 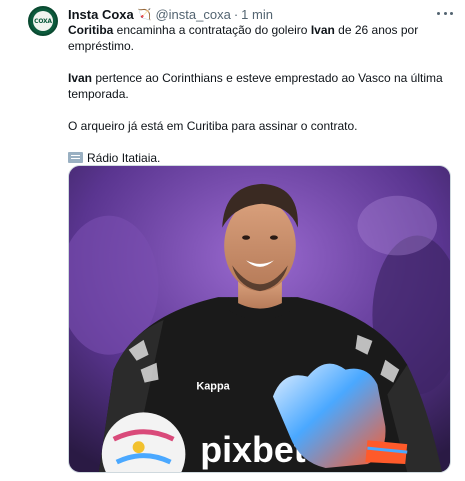 What do you see at coordinates (213, 387) in the screenshot?
I see `shirt-brand: Kappa` at bounding box center [213, 387].